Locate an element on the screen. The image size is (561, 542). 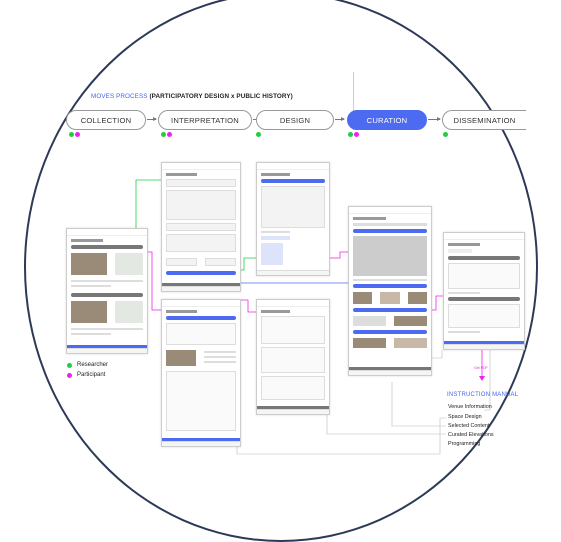
manual-item: Venue Information is located at coordinates (470, 407).